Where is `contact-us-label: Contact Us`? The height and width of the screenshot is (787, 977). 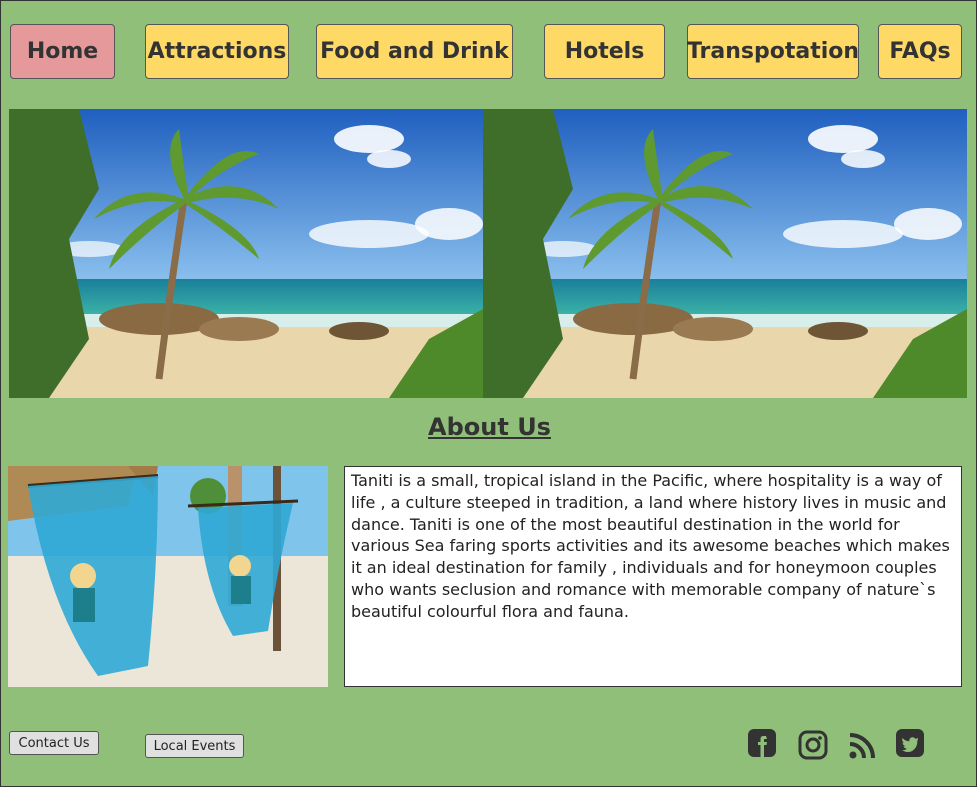
contact-us-label: Contact Us is located at coordinates (54, 743).